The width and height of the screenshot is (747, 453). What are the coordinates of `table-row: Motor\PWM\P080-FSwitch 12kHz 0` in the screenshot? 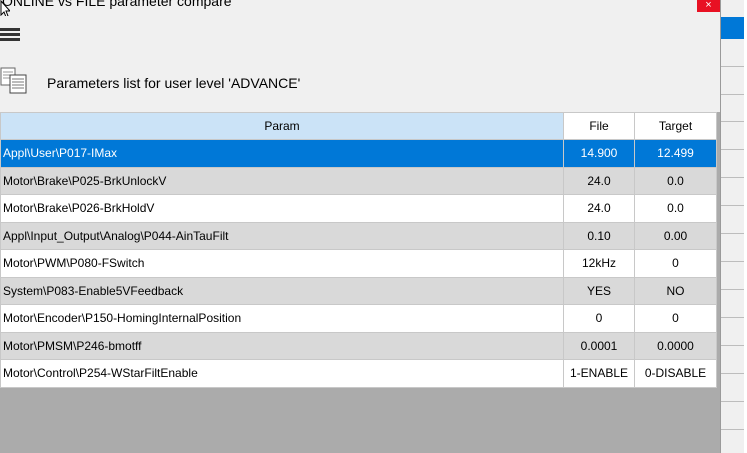 It's located at (358, 263).